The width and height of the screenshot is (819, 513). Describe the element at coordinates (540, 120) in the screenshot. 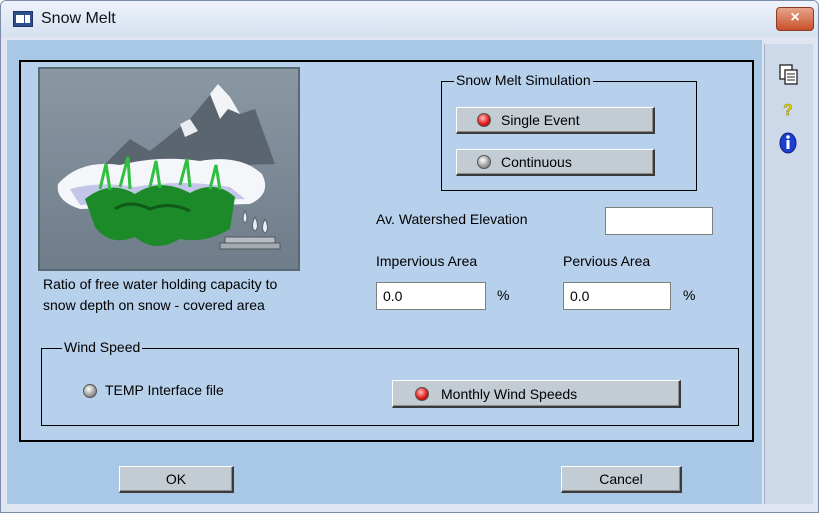

I see `single-event-label: Single Event` at that location.